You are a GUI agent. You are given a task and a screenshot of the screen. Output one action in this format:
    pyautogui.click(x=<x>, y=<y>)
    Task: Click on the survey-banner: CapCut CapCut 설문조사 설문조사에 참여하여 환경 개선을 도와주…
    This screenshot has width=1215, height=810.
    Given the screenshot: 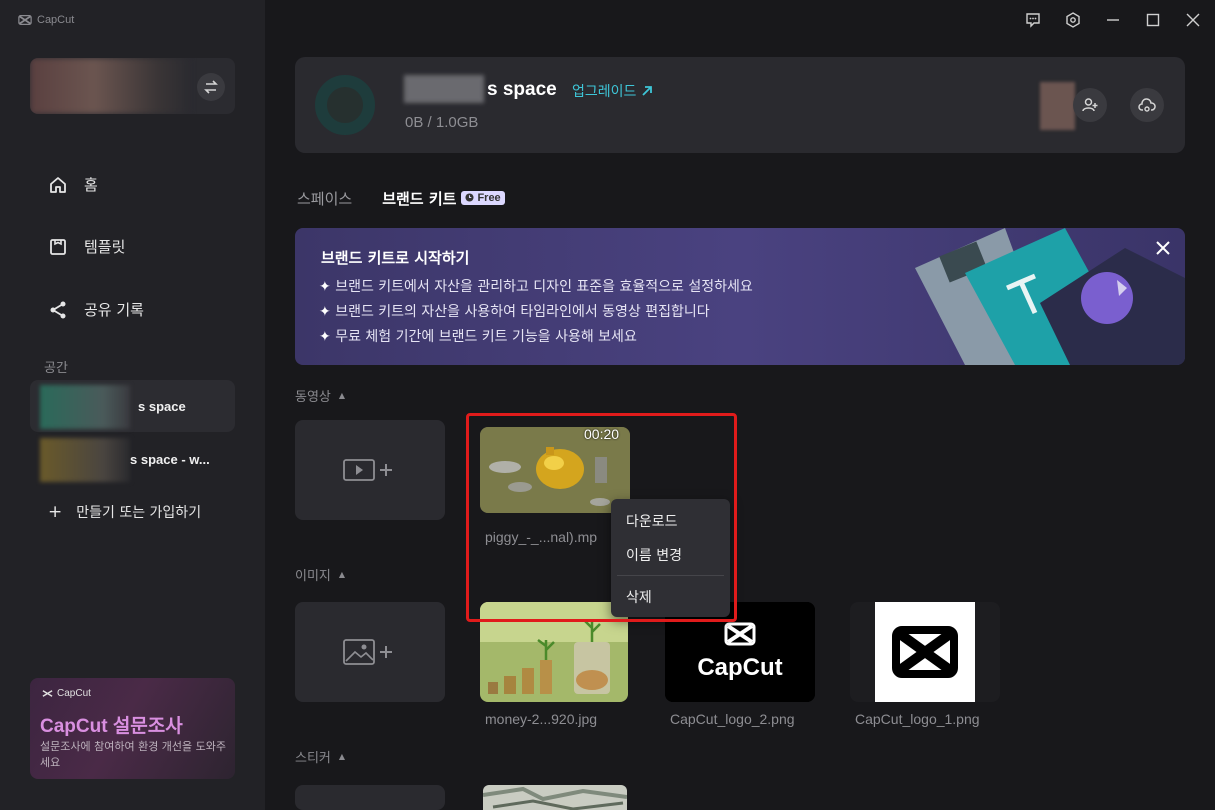 What is the action you would take?
    pyautogui.click(x=132, y=728)
    